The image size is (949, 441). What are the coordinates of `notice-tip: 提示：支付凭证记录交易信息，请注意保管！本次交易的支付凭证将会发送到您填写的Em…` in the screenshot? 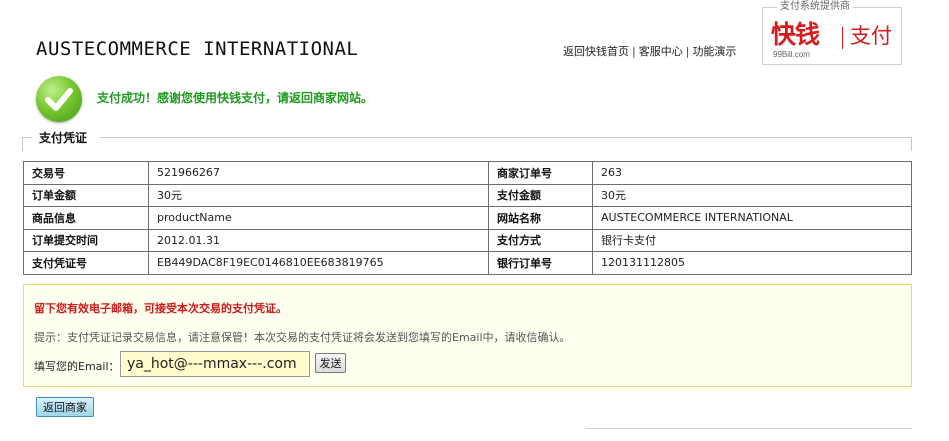 It's located at (302, 337).